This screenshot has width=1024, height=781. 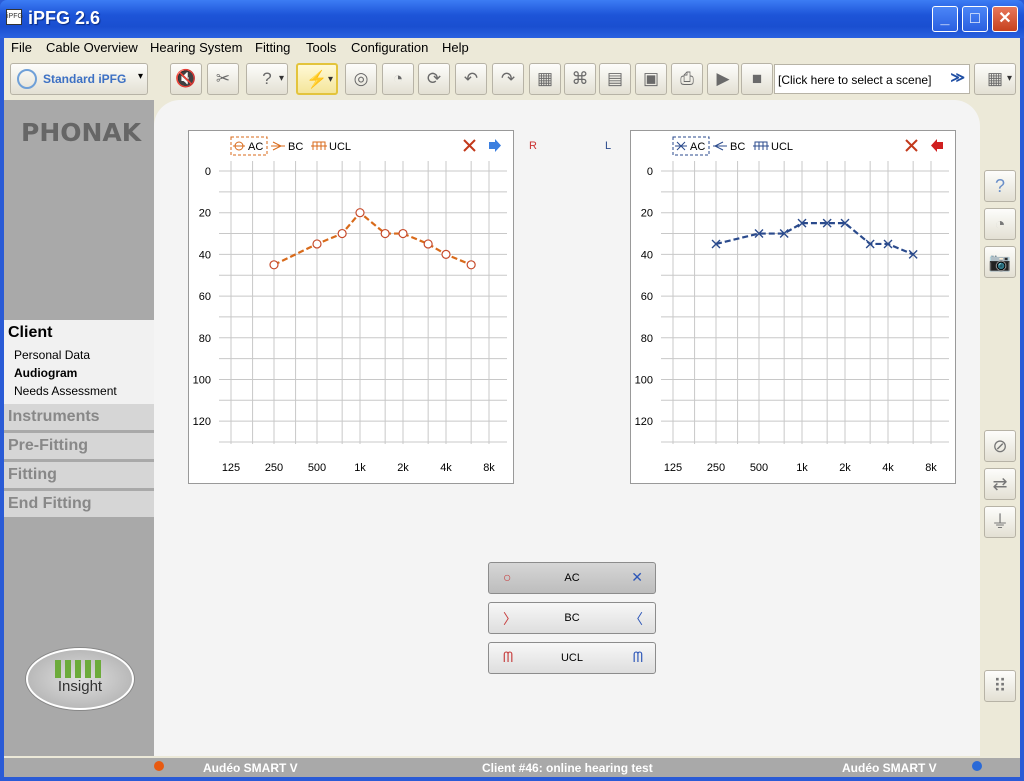 I want to click on audiogram-right-svg: 0 20 40 60 80 100 120 125 250 500 1k 2k 4k 8k AC BC UCL, so click(x=352, y=308).